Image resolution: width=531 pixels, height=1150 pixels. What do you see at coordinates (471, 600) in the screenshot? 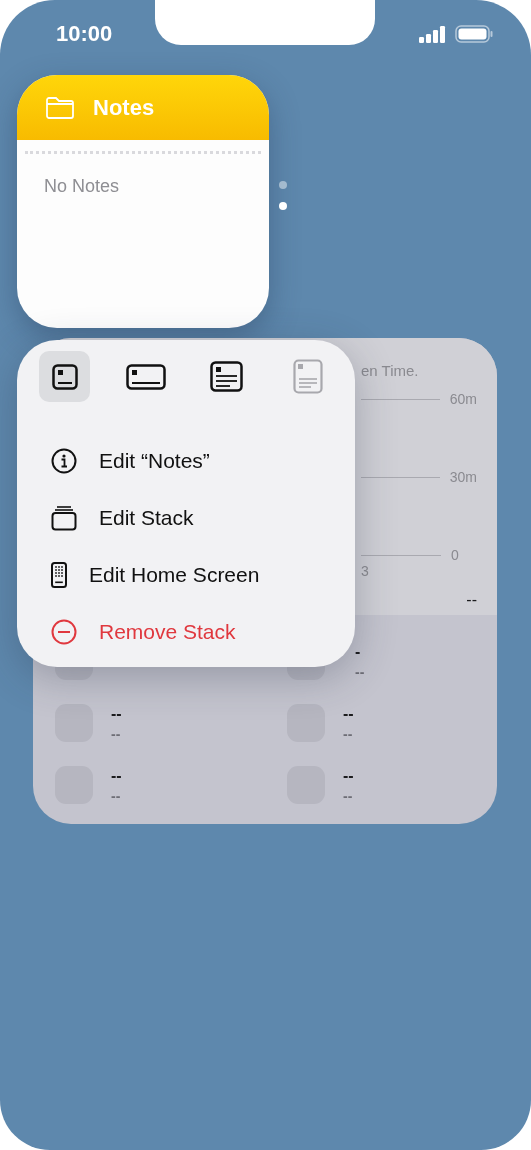
I see `total-time: --` at bounding box center [471, 600].